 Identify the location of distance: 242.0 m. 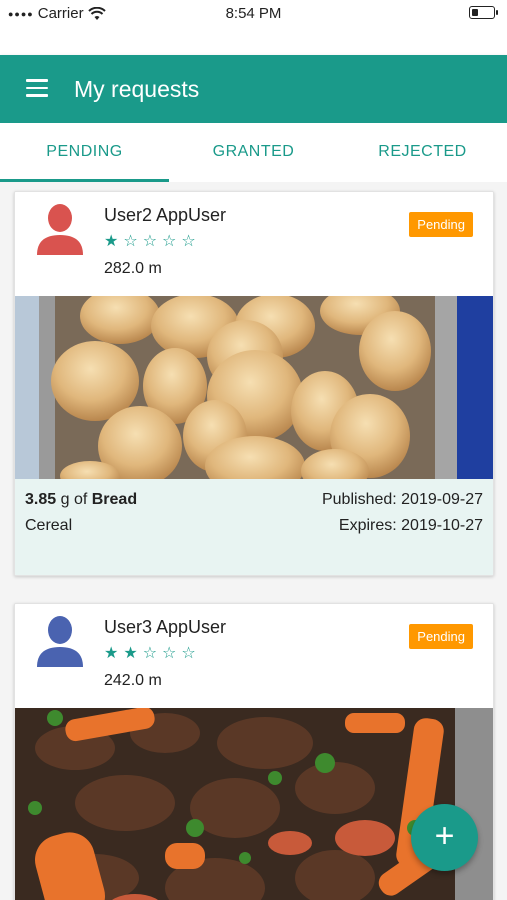
(133, 680).